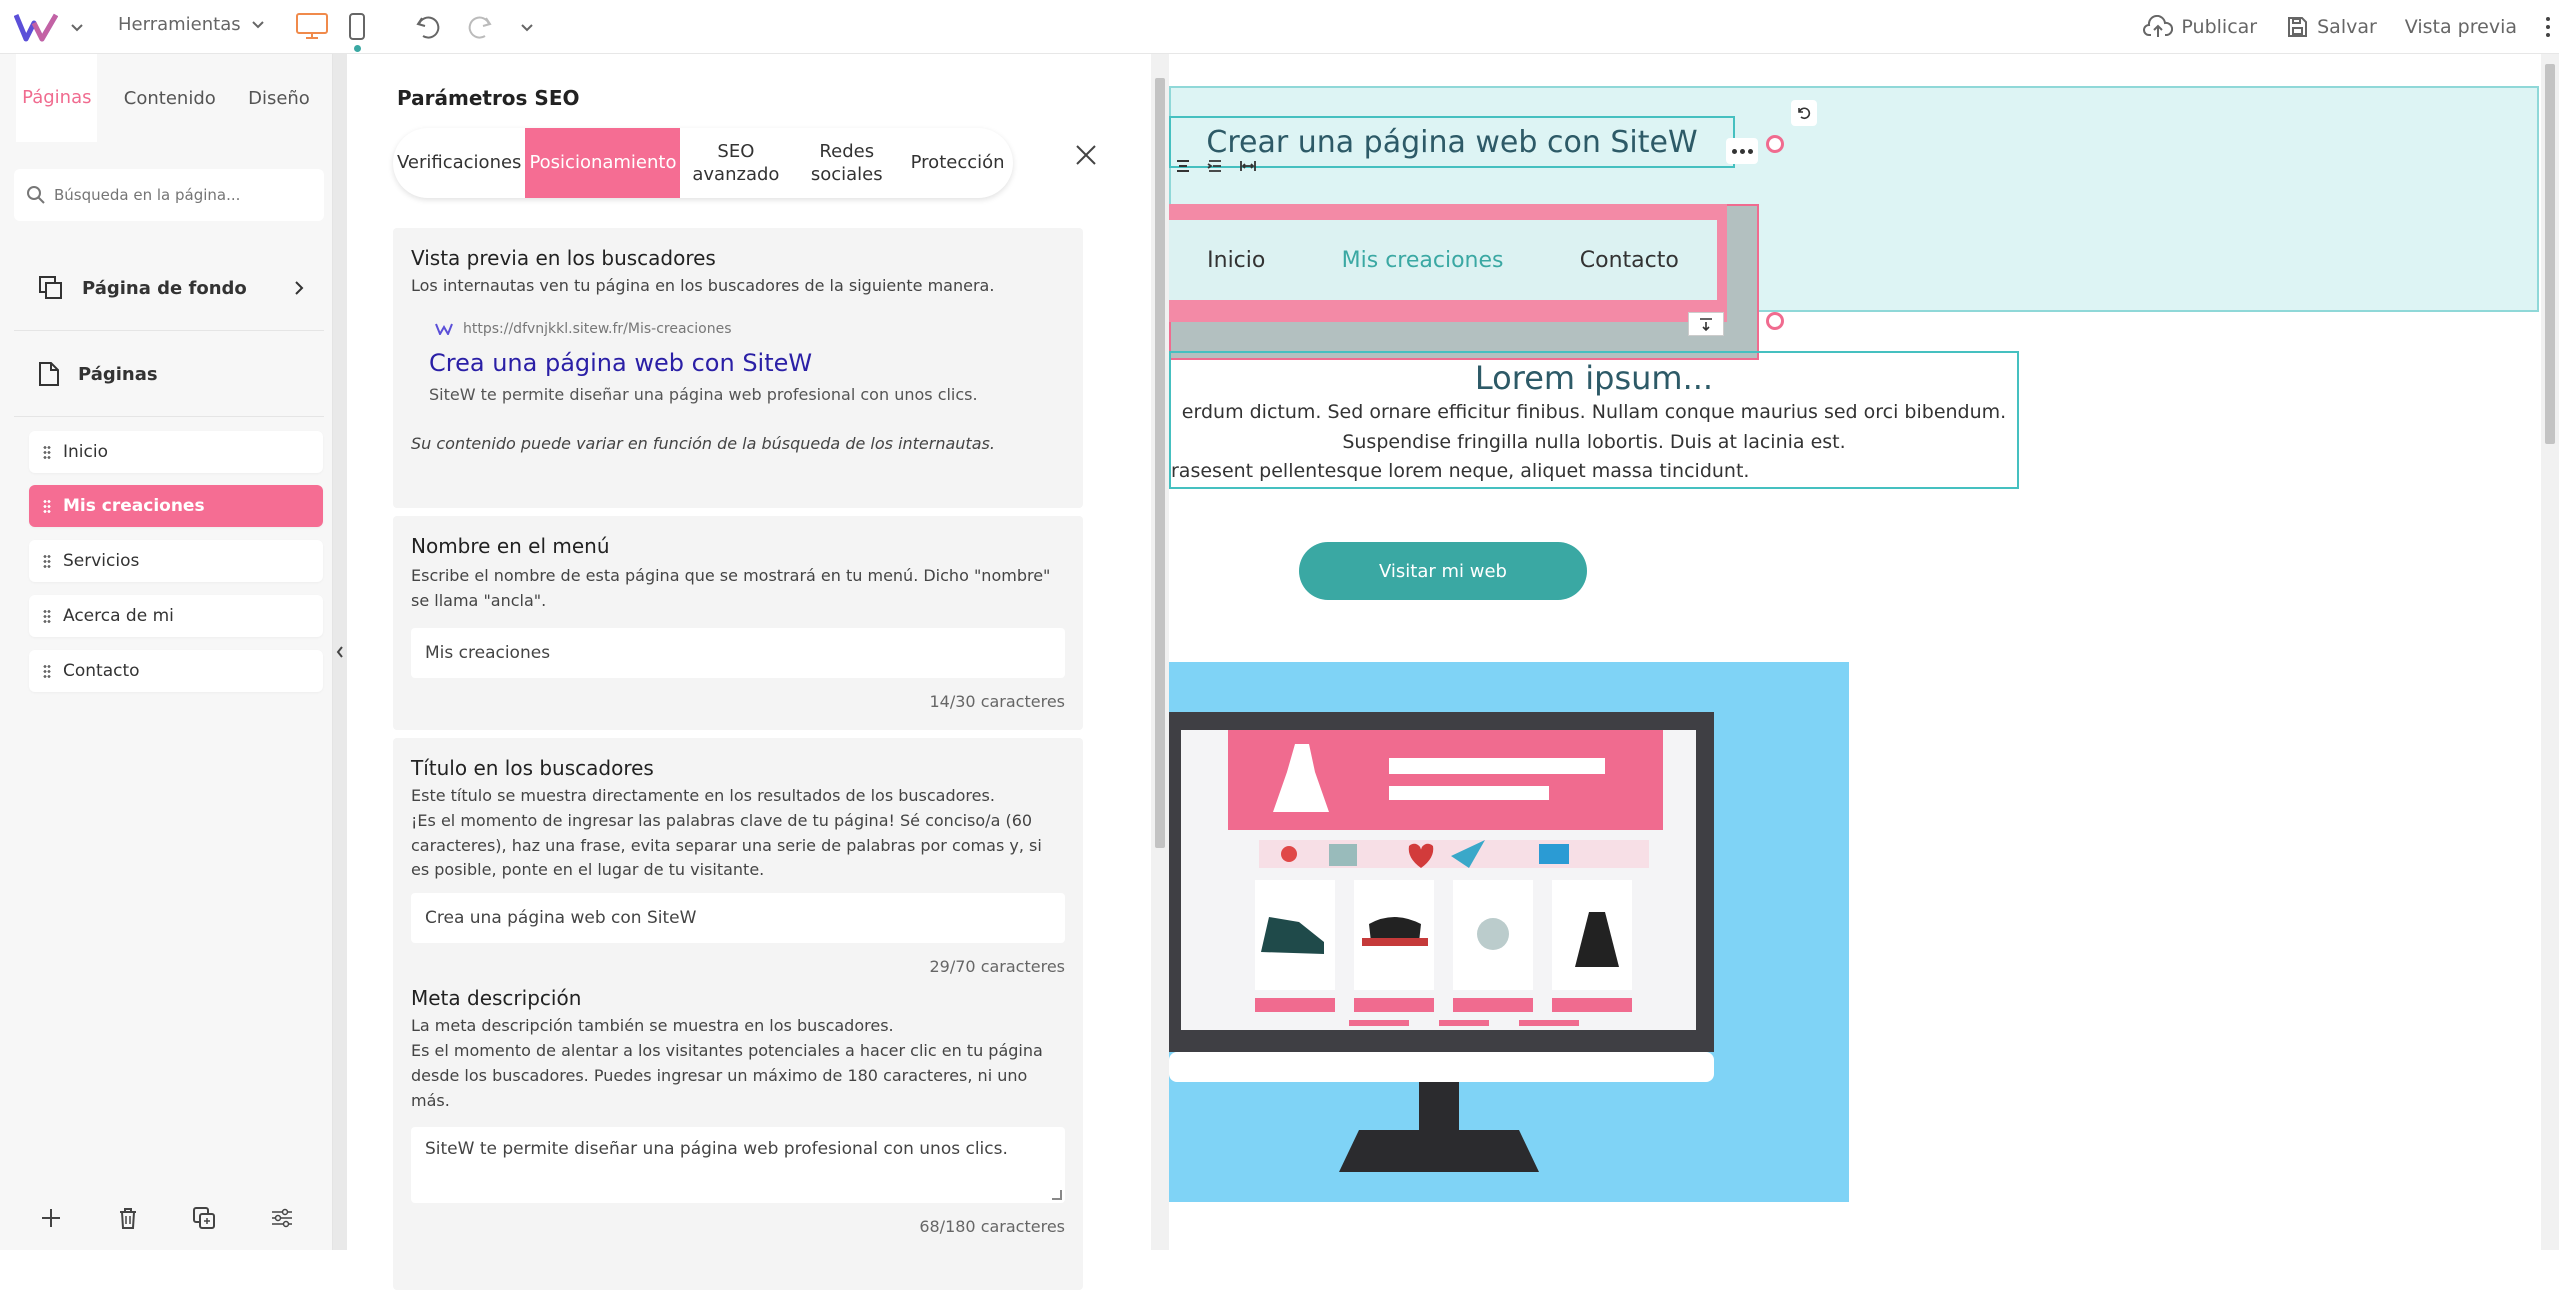 The image size is (2559, 1290). I want to click on search-icon, so click(36, 195).